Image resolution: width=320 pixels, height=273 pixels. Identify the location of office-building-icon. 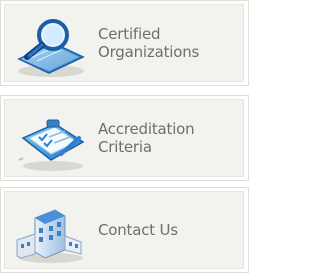
(50, 235).